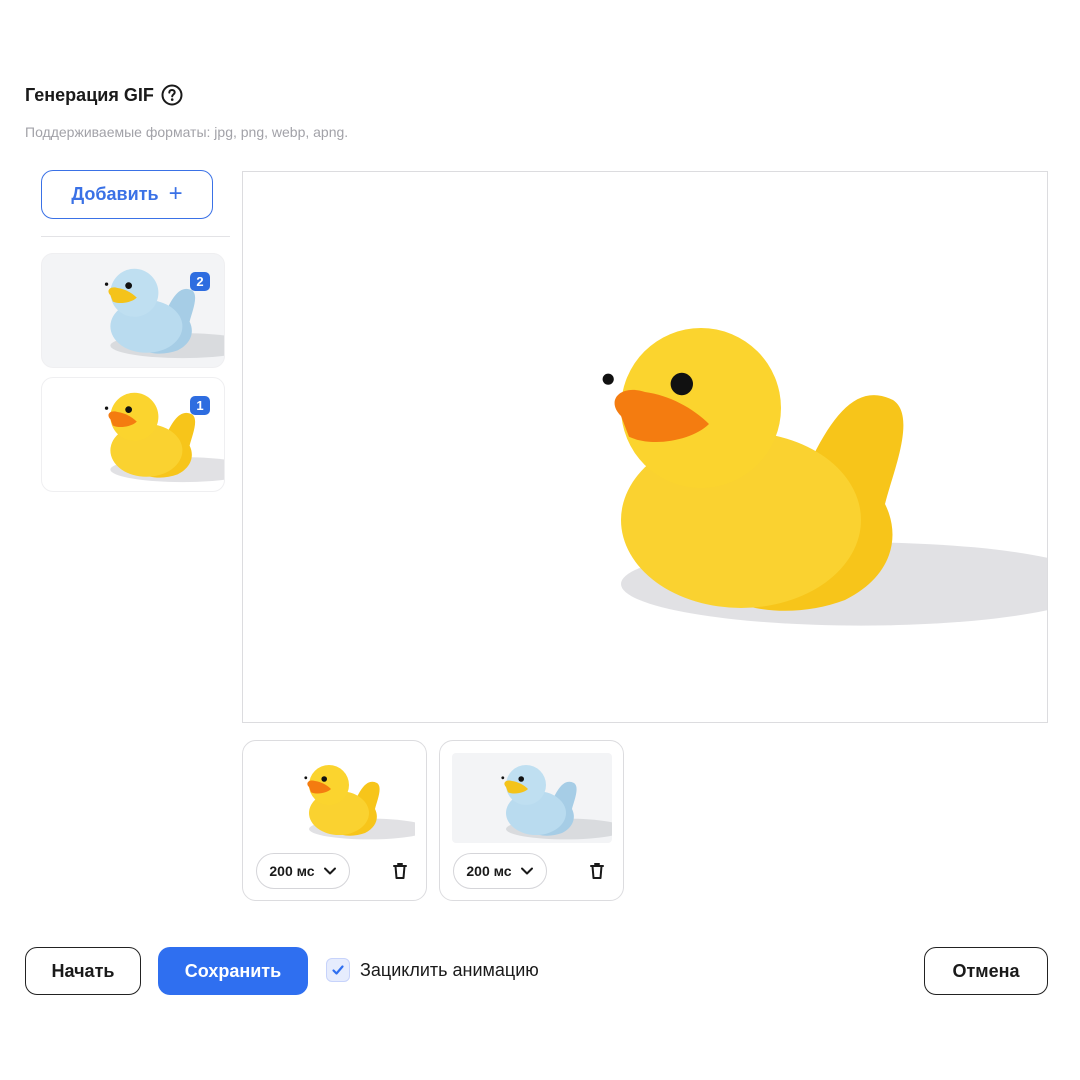 The width and height of the screenshot is (1080, 1080). I want to click on add-frame-button: Добавить +, so click(127, 194).